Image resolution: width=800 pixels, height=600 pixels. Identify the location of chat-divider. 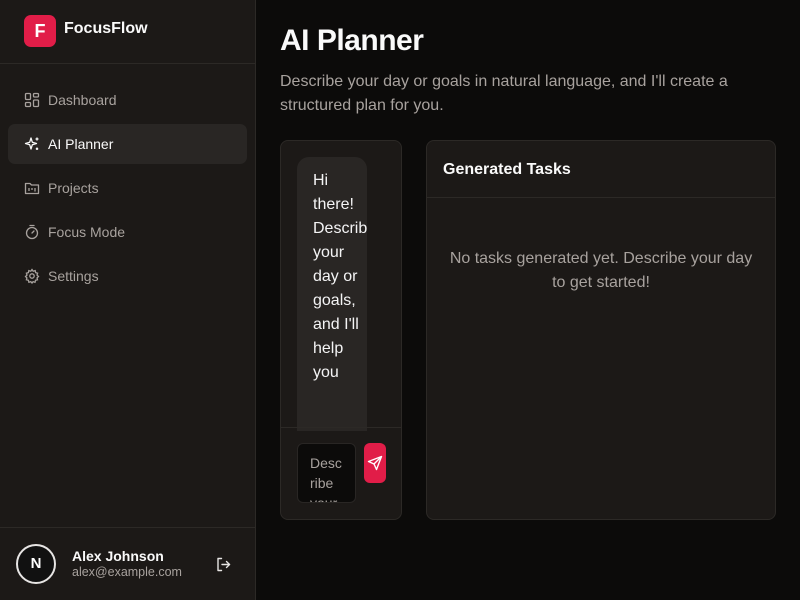
(341, 427).